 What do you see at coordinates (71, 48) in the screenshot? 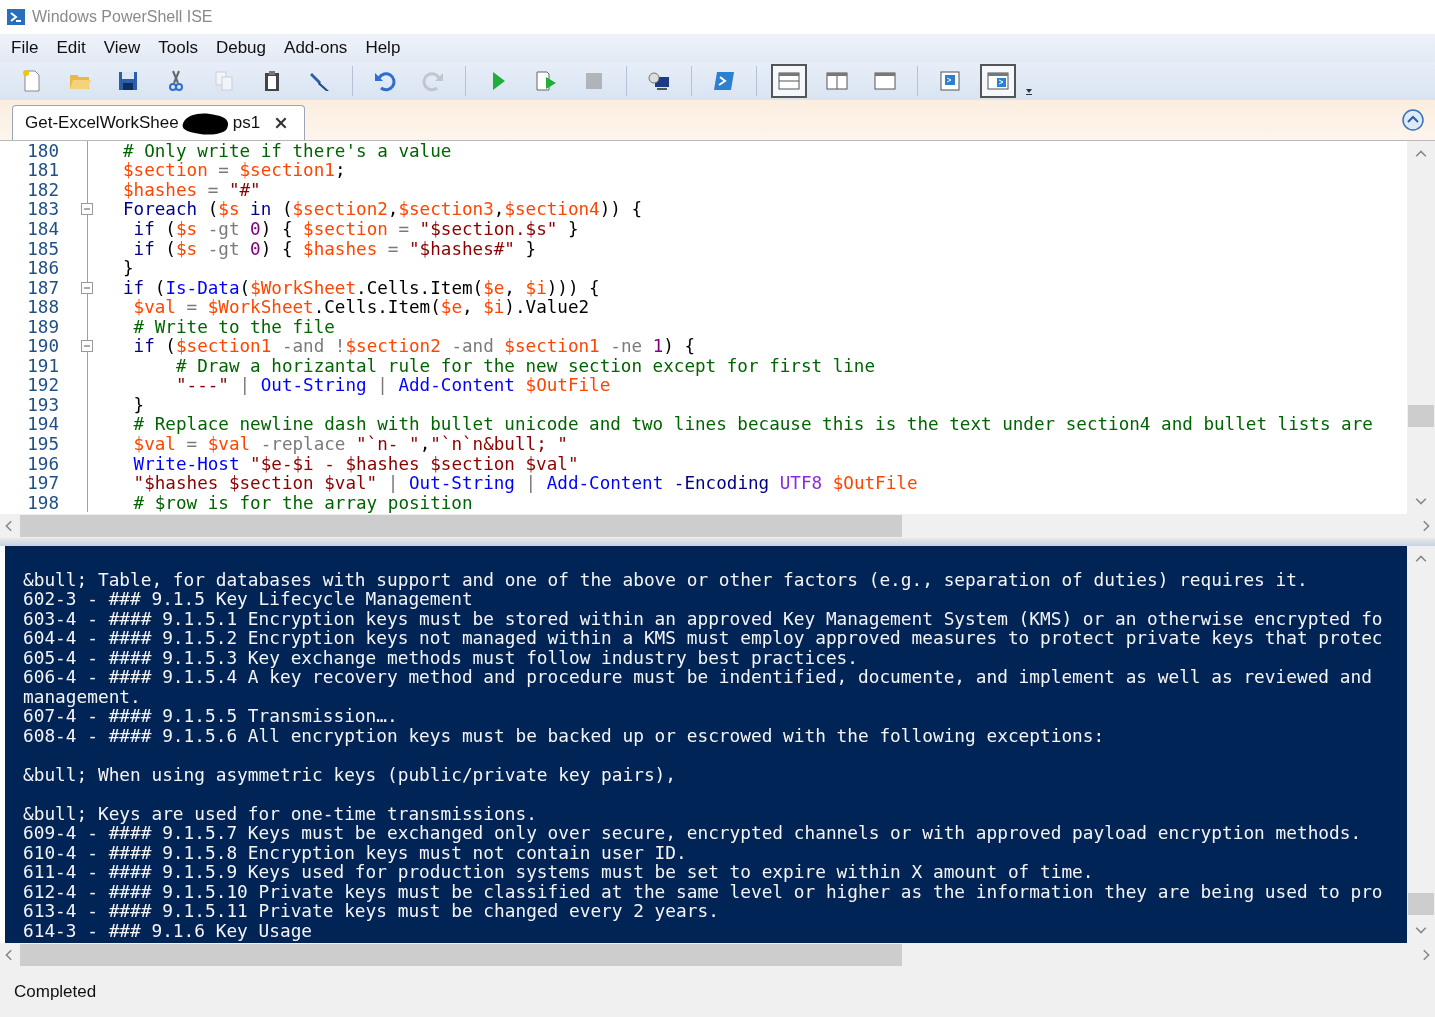
I see `menu-item: Edit` at bounding box center [71, 48].